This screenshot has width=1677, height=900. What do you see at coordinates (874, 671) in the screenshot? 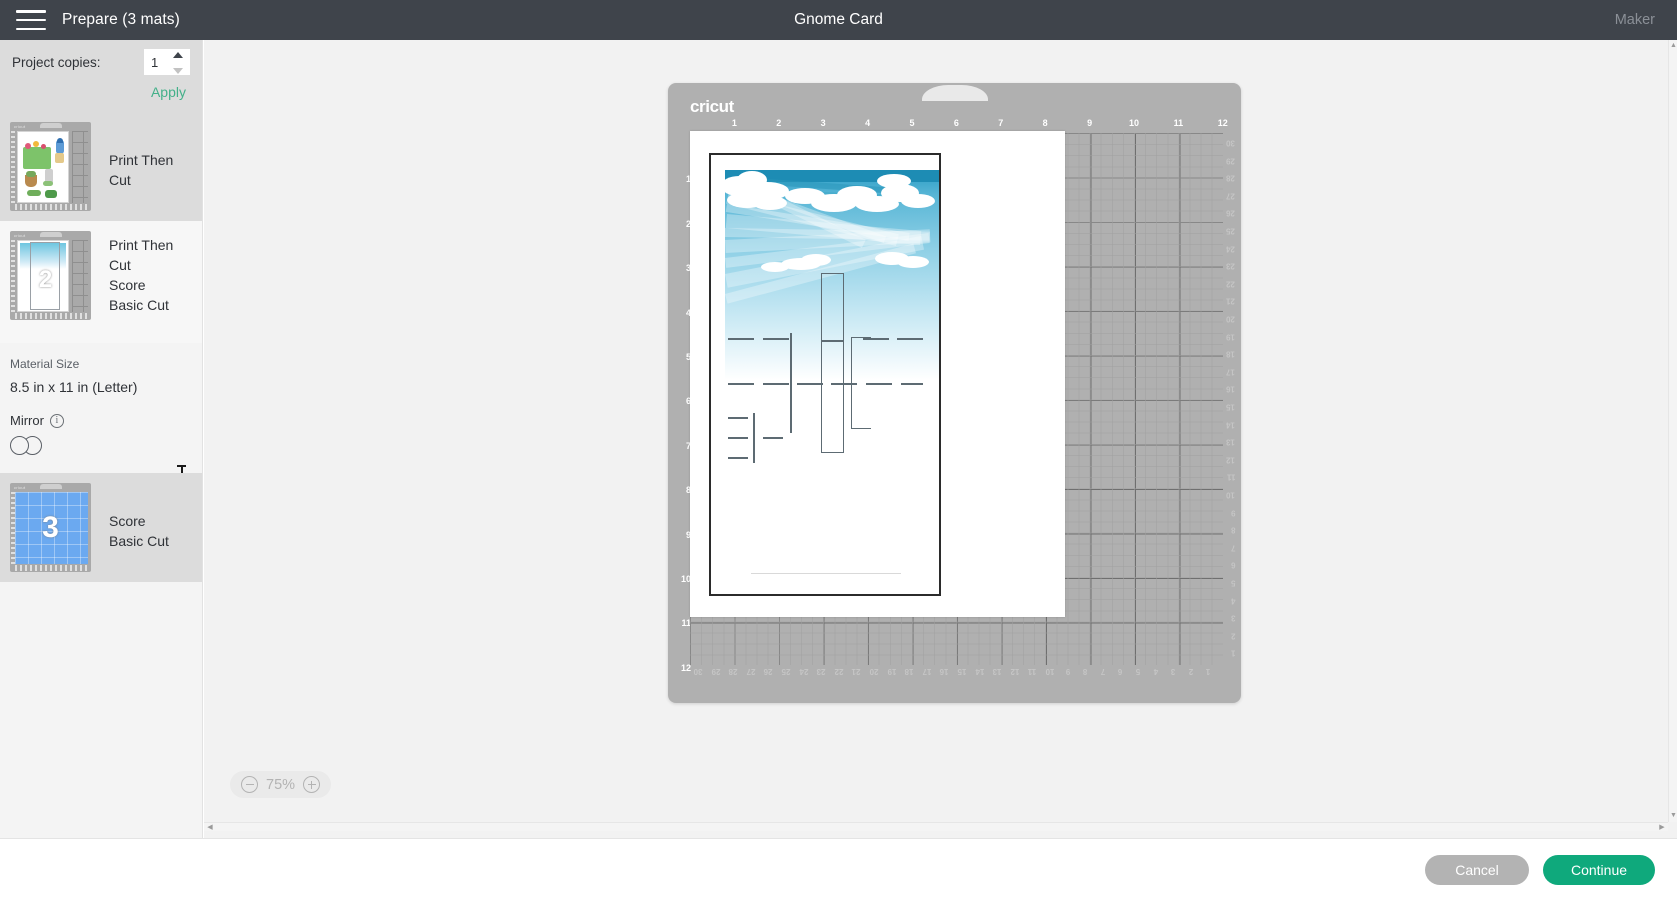
I see `ruler-bottom-tick: 20` at bounding box center [874, 671].